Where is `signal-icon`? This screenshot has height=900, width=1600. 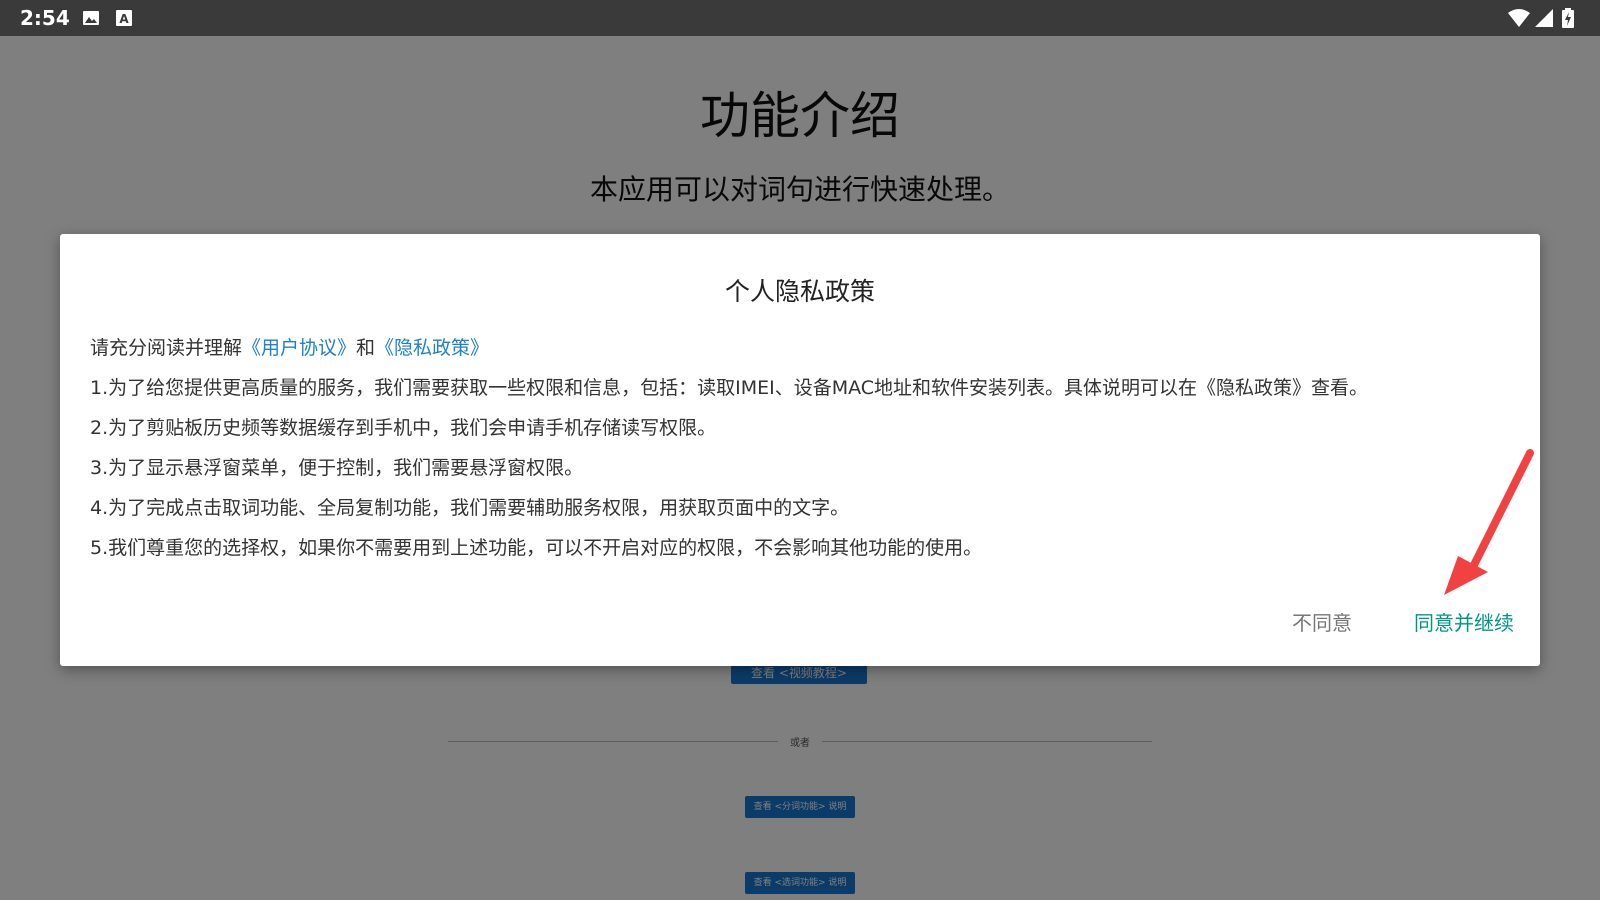
signal-icon is located at coordinates (1544, 18).